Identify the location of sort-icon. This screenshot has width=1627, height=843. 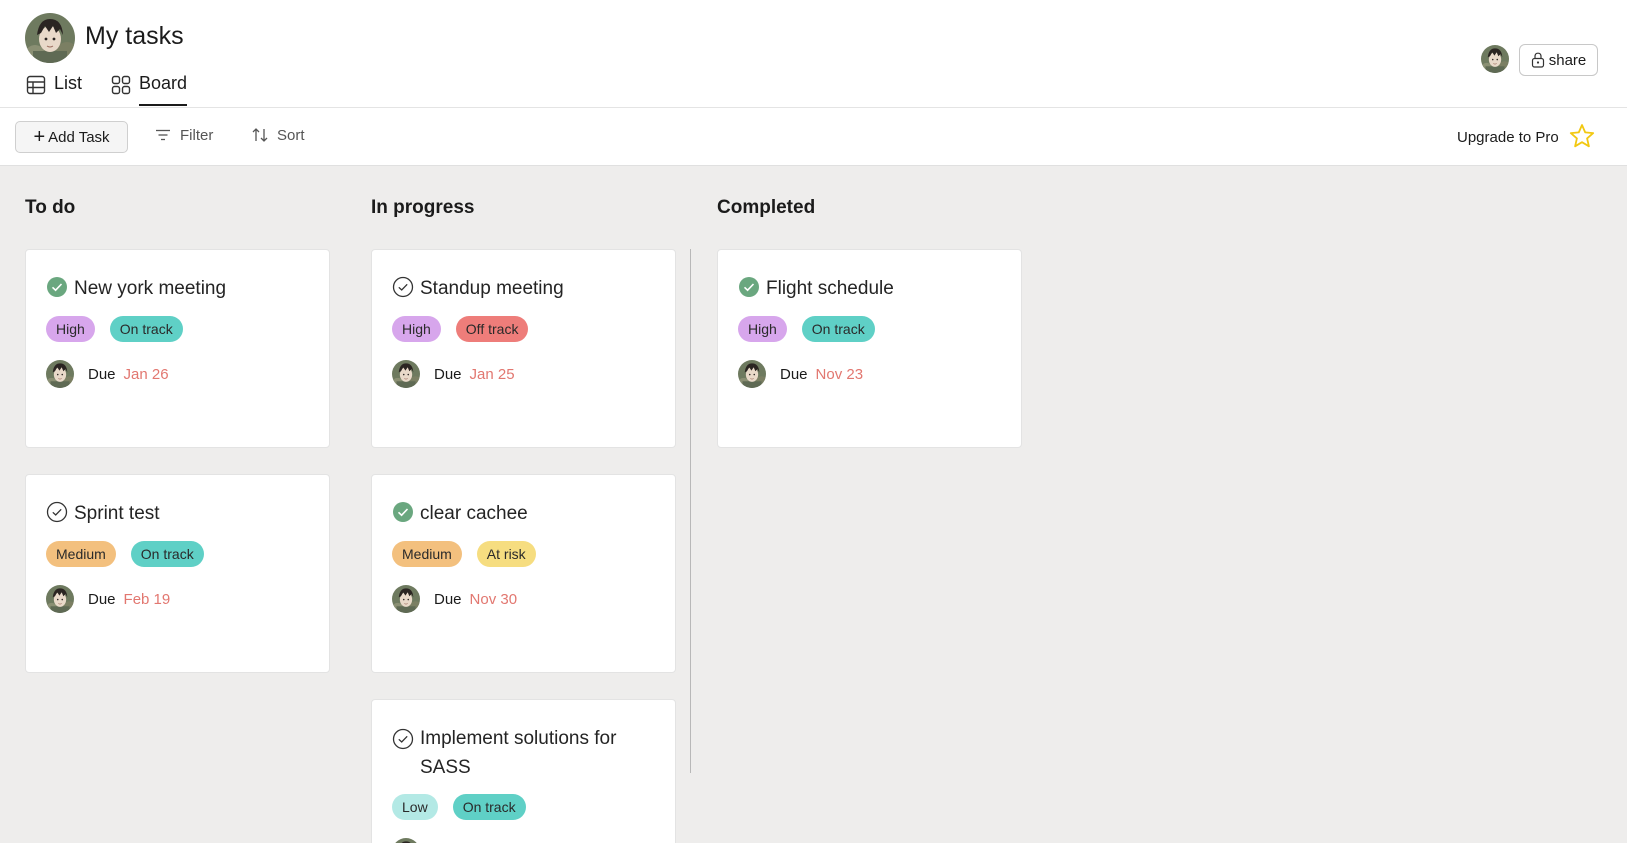
(260, 135).